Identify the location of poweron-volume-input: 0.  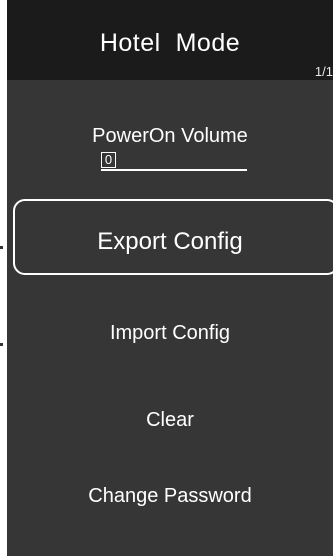
(108, 160).